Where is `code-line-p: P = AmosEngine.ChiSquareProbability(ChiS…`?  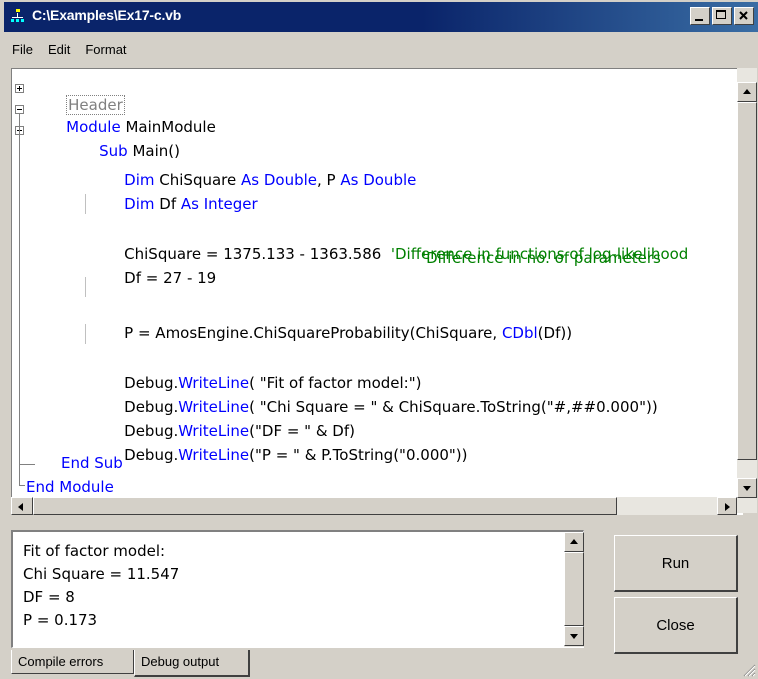
code-line-p: P = AmosEngine.ChiSquareProbability(ChiS… is located at coordinates (329, 322).